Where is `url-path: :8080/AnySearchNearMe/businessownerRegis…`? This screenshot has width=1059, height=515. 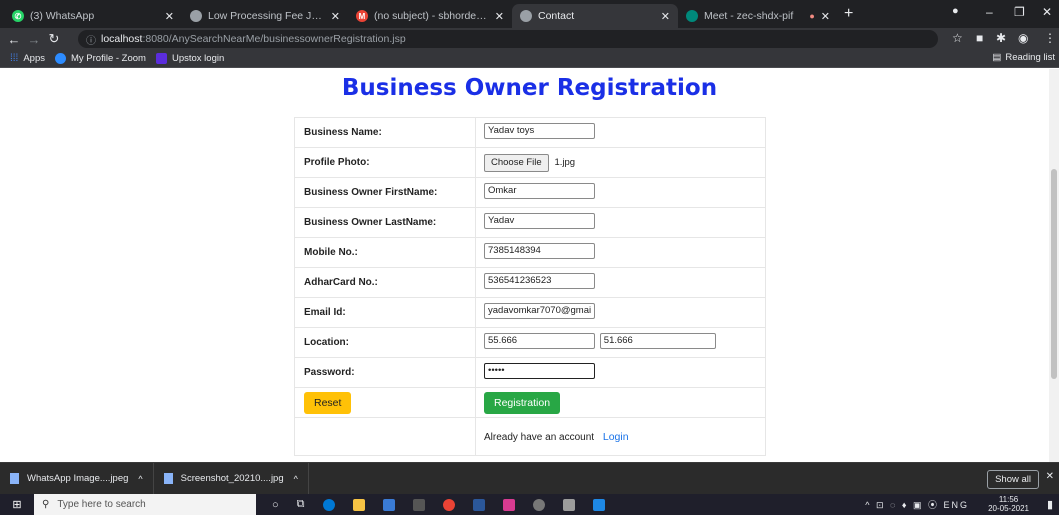 url-path: :8080/AnySearchNearMe/businessownerRegis… is located at coordinates (274, 39).